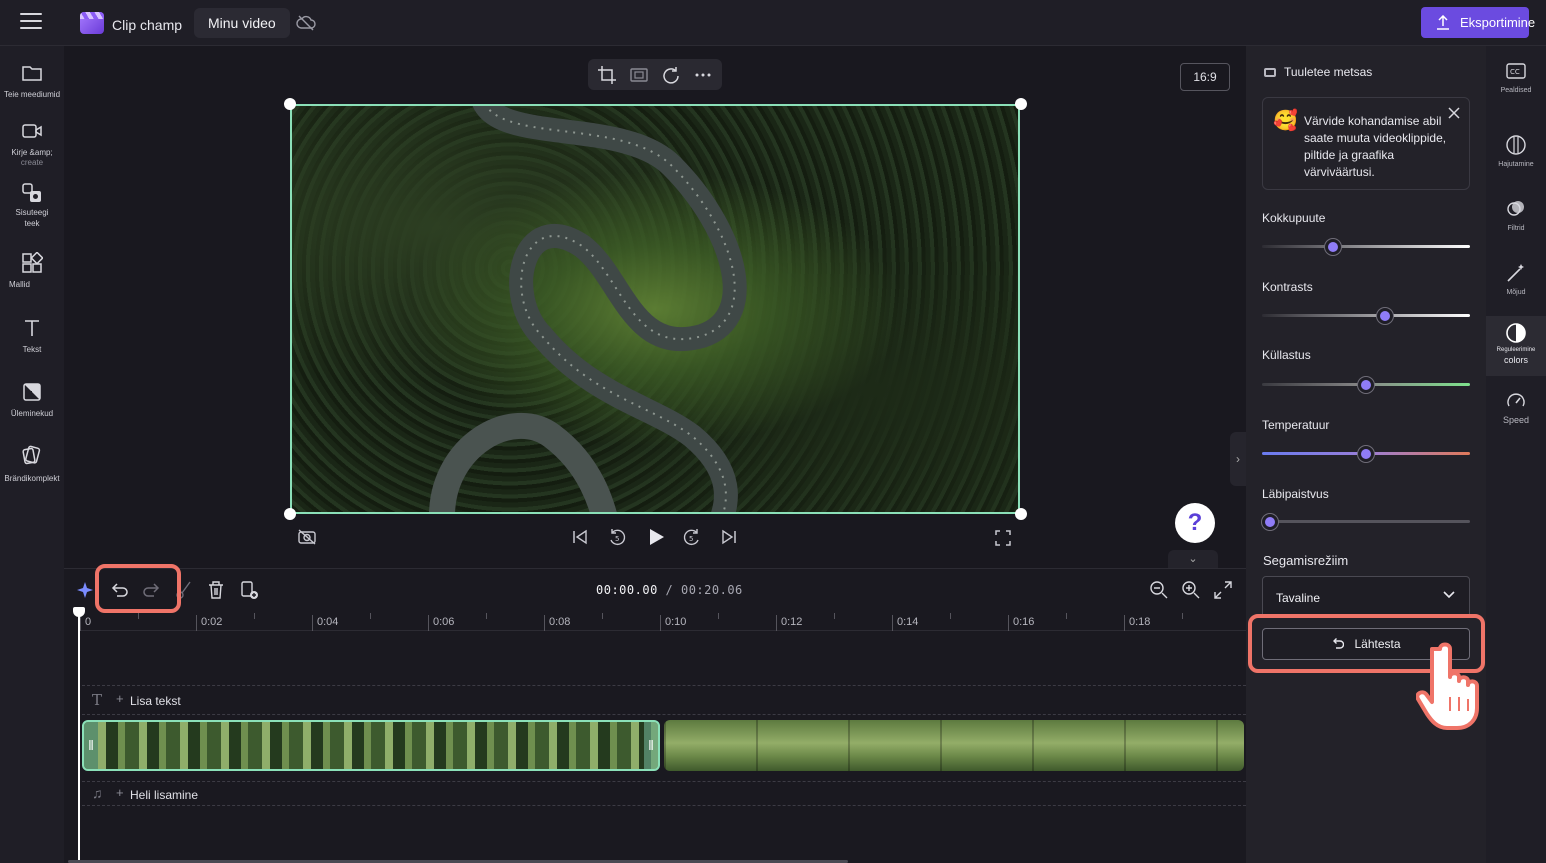  What do you see at coordinates (32, 212) in the screenshot?
I see `sidebar-item-label: Sisuteegi` at bounding box center [32, 212].